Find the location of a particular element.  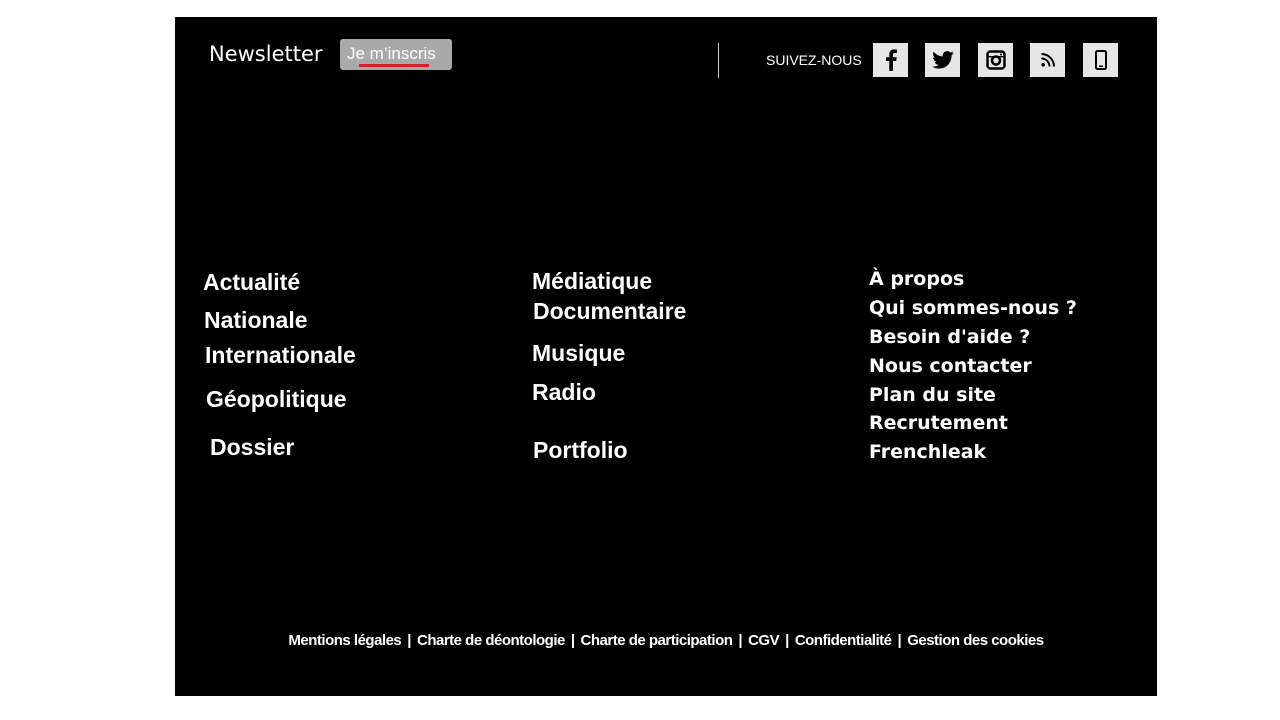

rss-icon is located at coordinates (1047, 60).